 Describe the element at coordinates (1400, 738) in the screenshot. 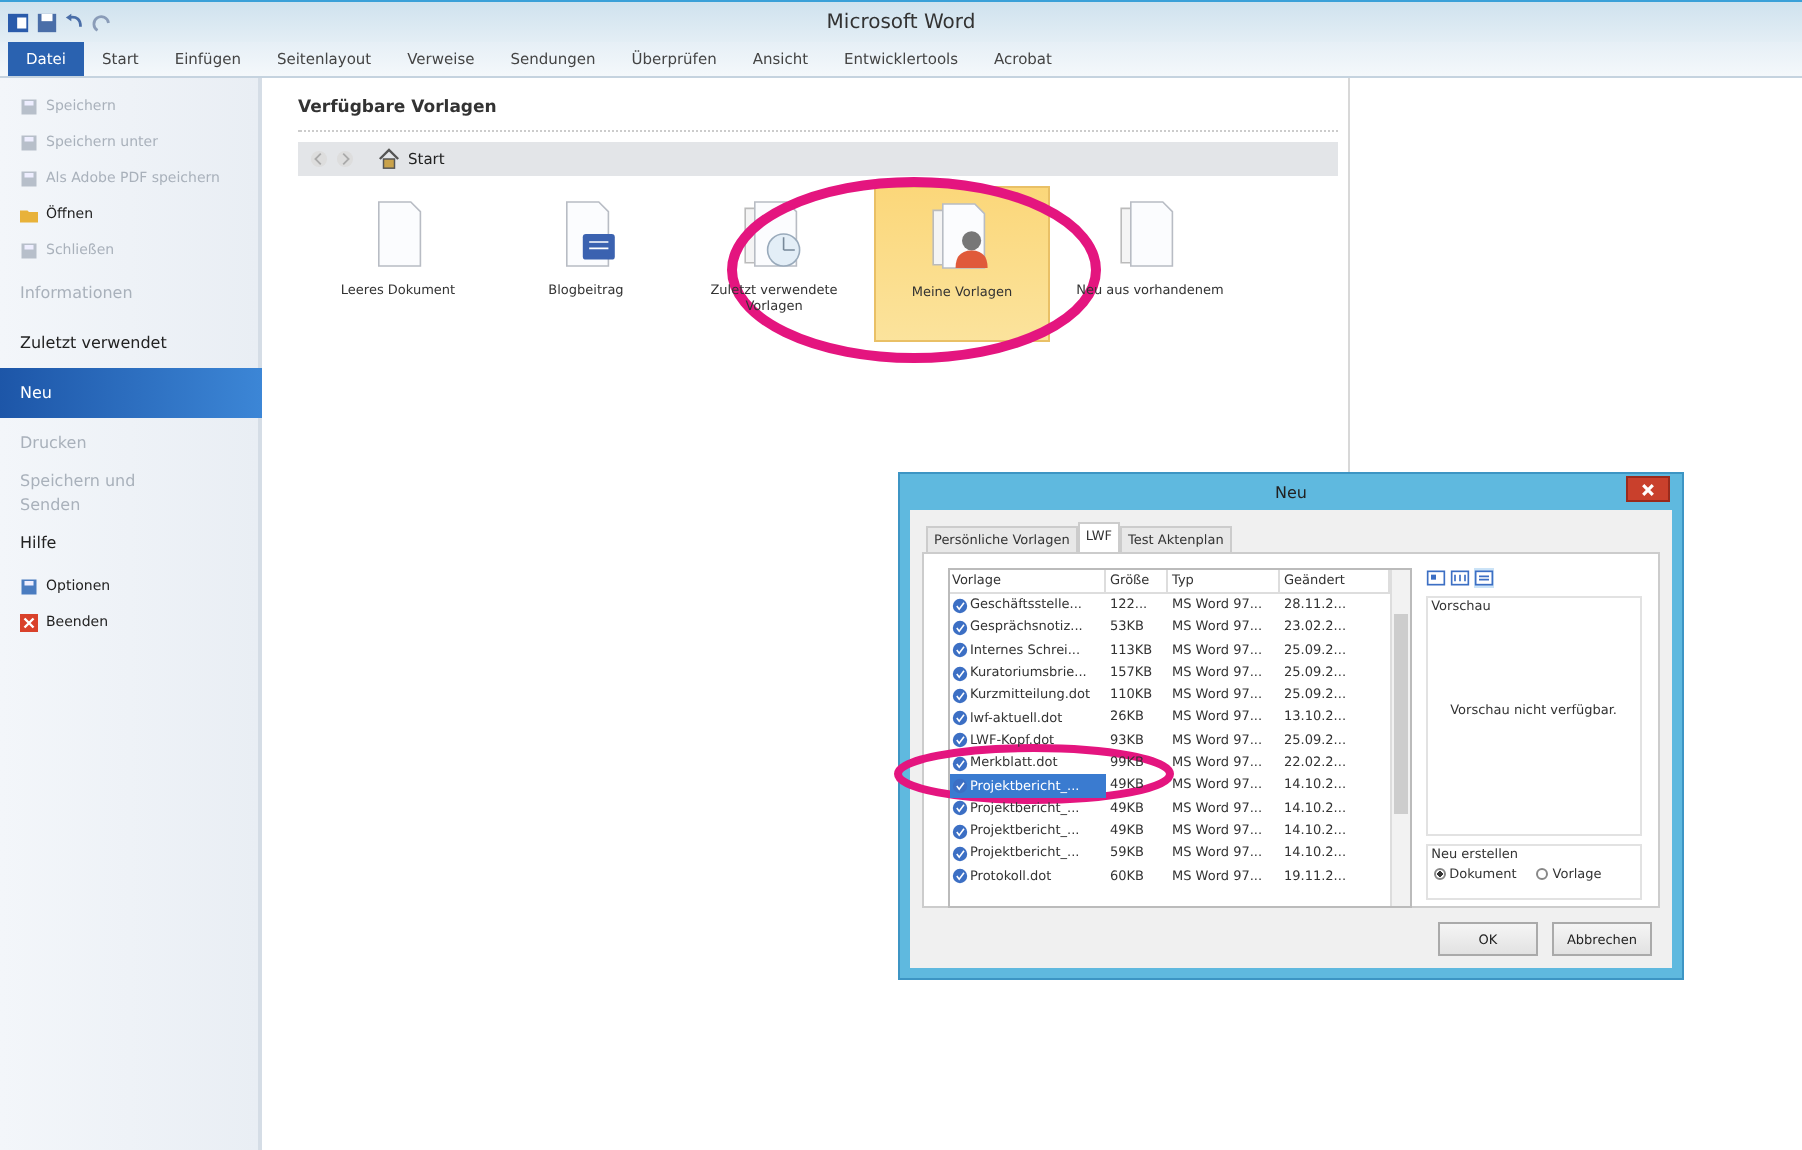

I see `scrollbar` at that location.